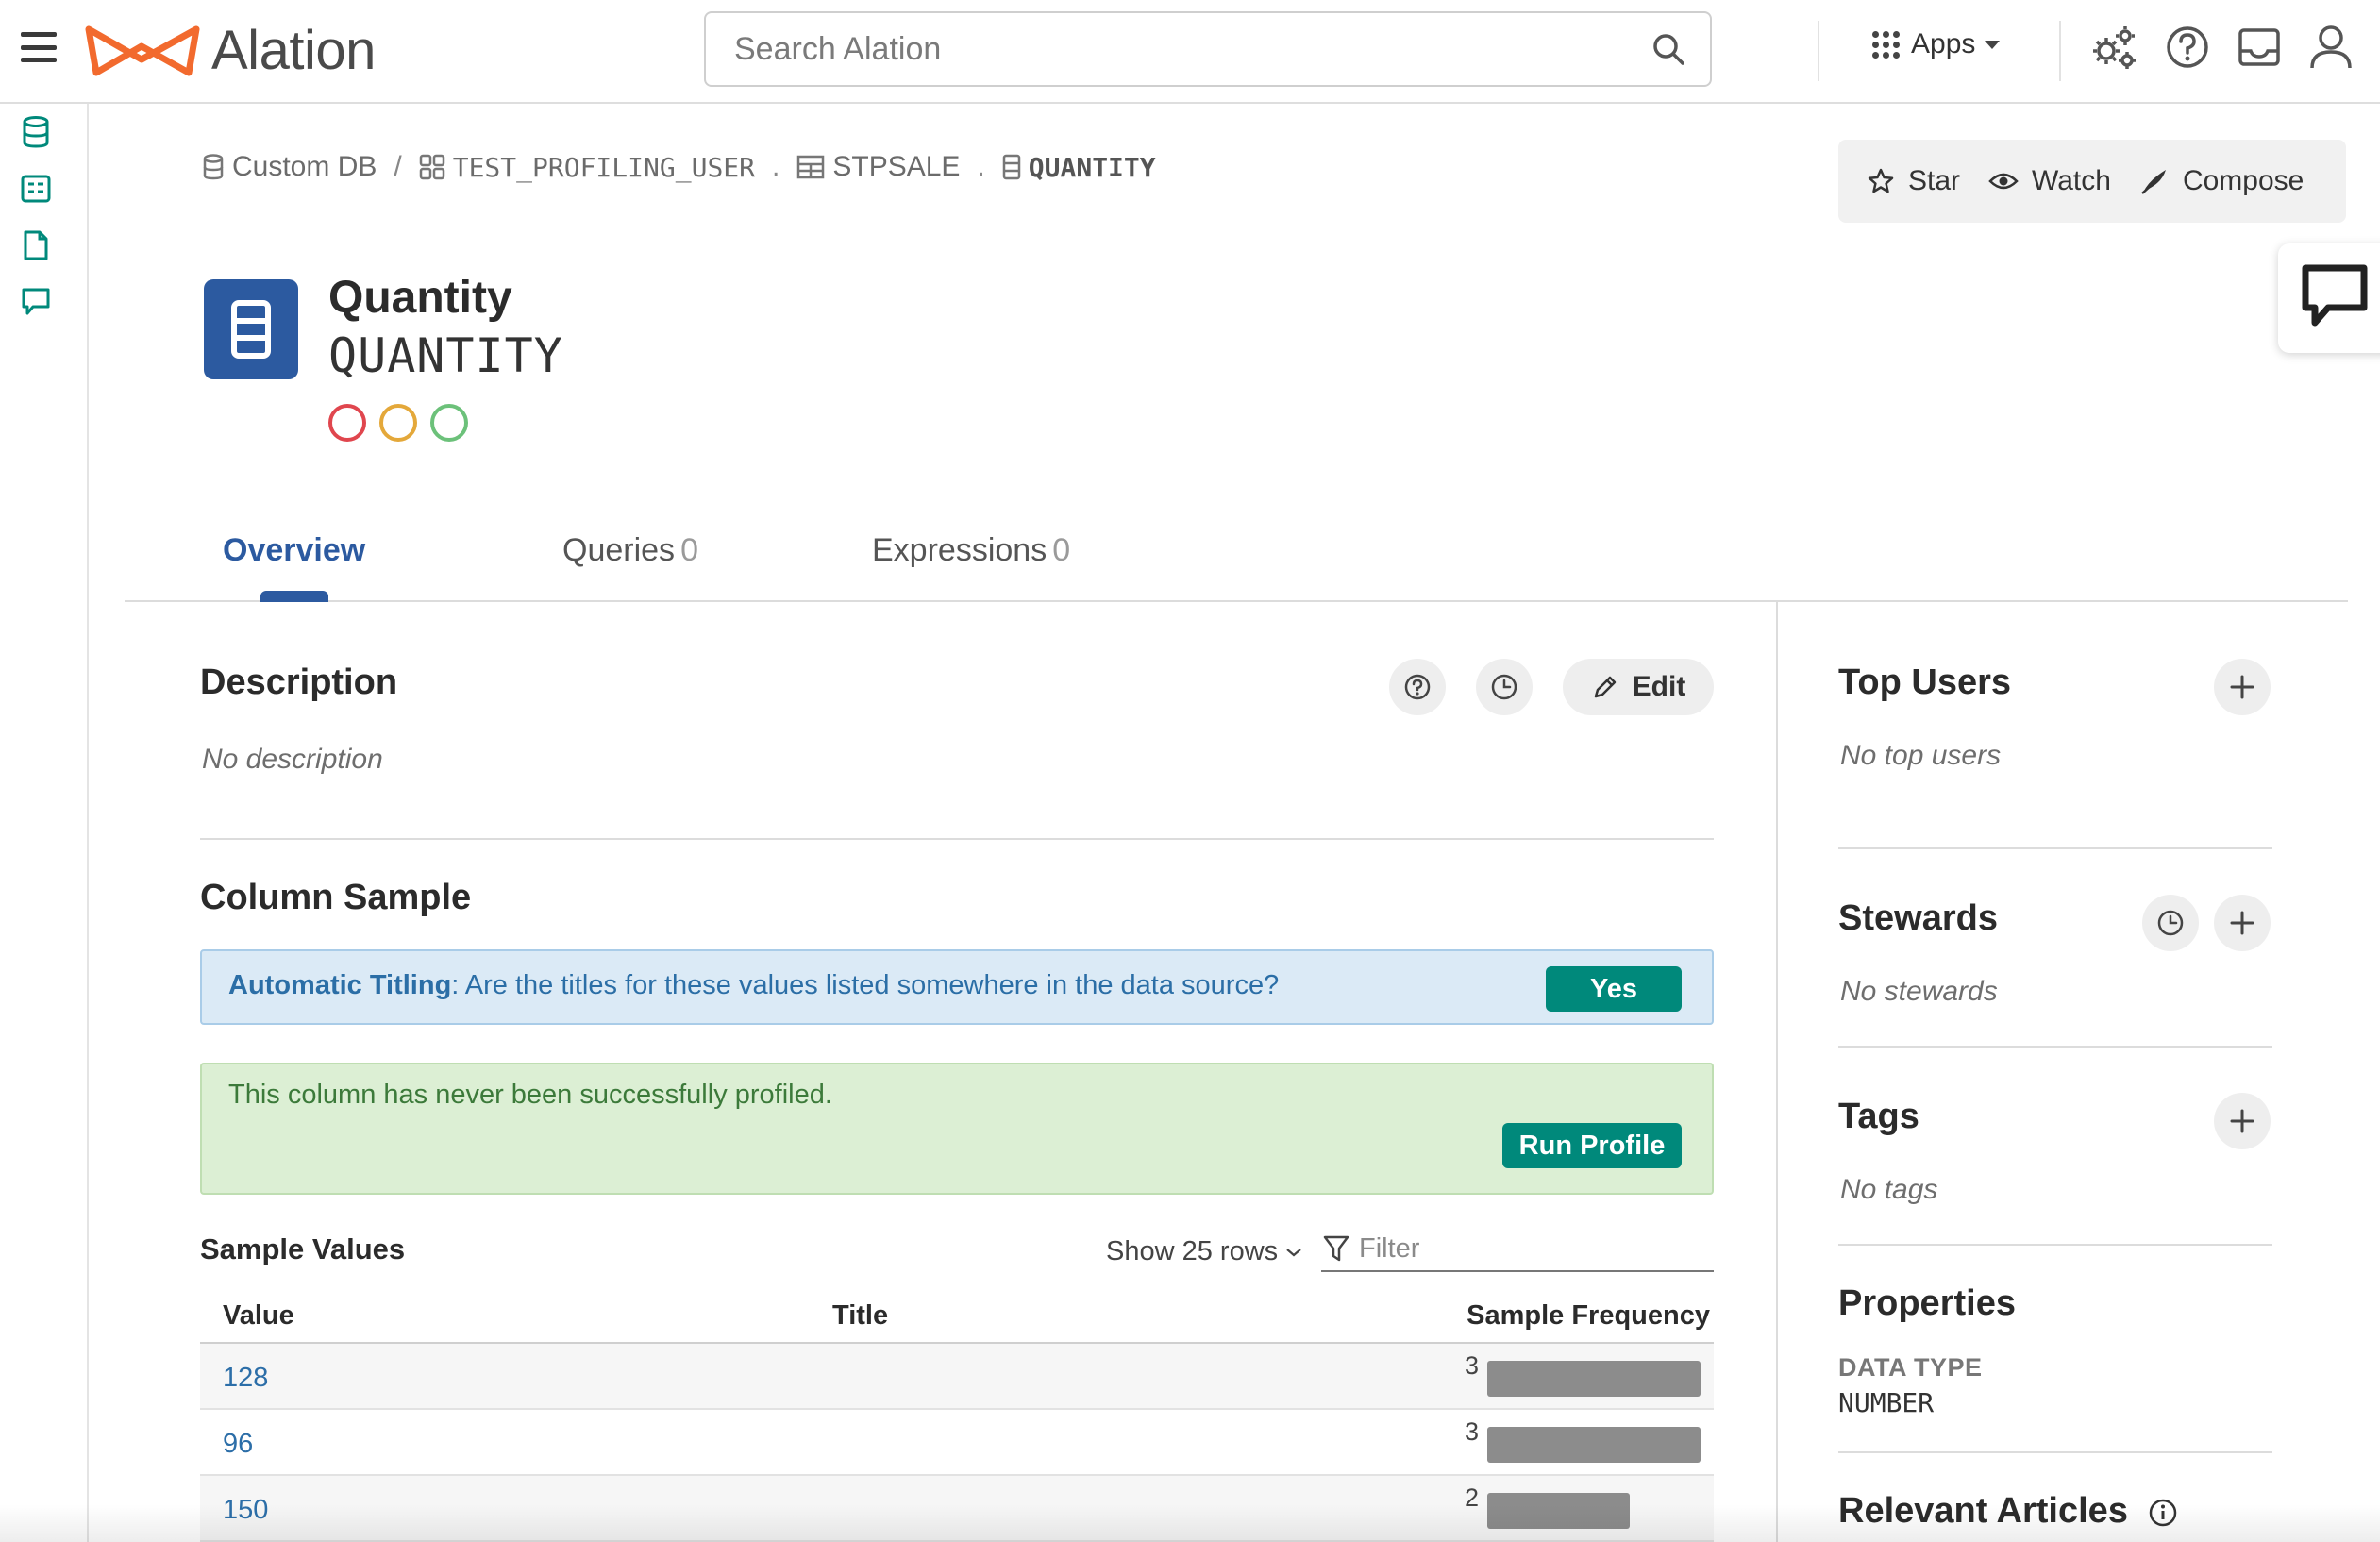  What do you see at coordinates (347, 423) in the screenshot?
I see `deprecation-flag-icon` at bounding box center [347, 423].